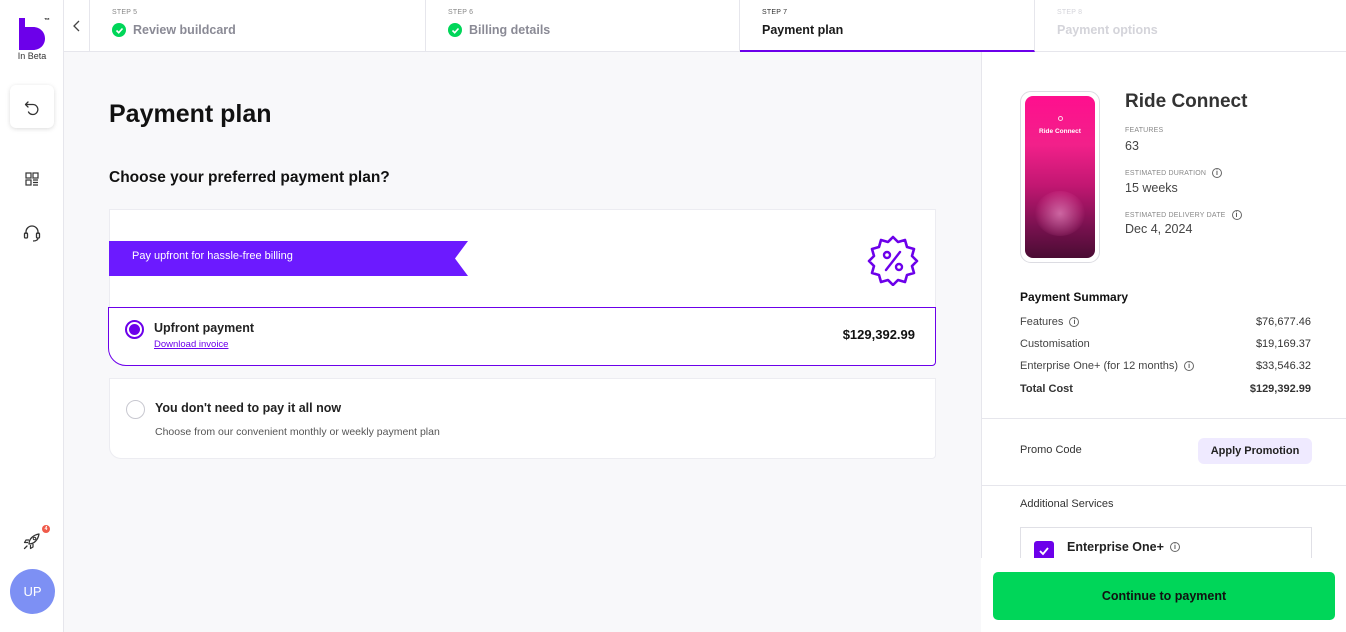 This screenshot has width=1346, height=632. What do you see at coordinates (212, 256) in the screenshot?
I see `ribbon-text: Pay upfront for hassle-free billing` at bounding box center [212, 256].